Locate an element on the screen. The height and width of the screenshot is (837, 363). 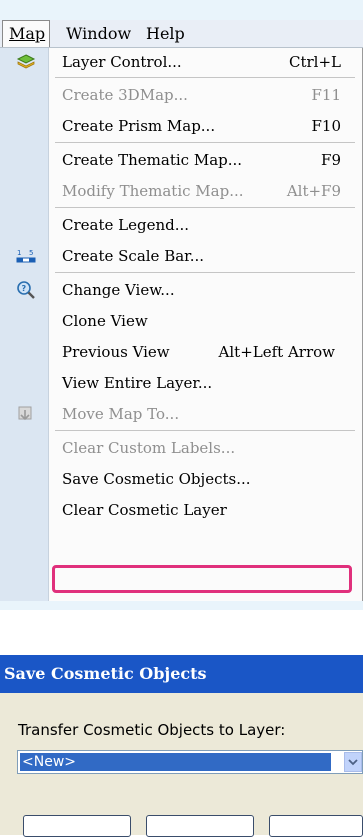
menu-bar: Map Window Help is located at coordinates (181, 34).